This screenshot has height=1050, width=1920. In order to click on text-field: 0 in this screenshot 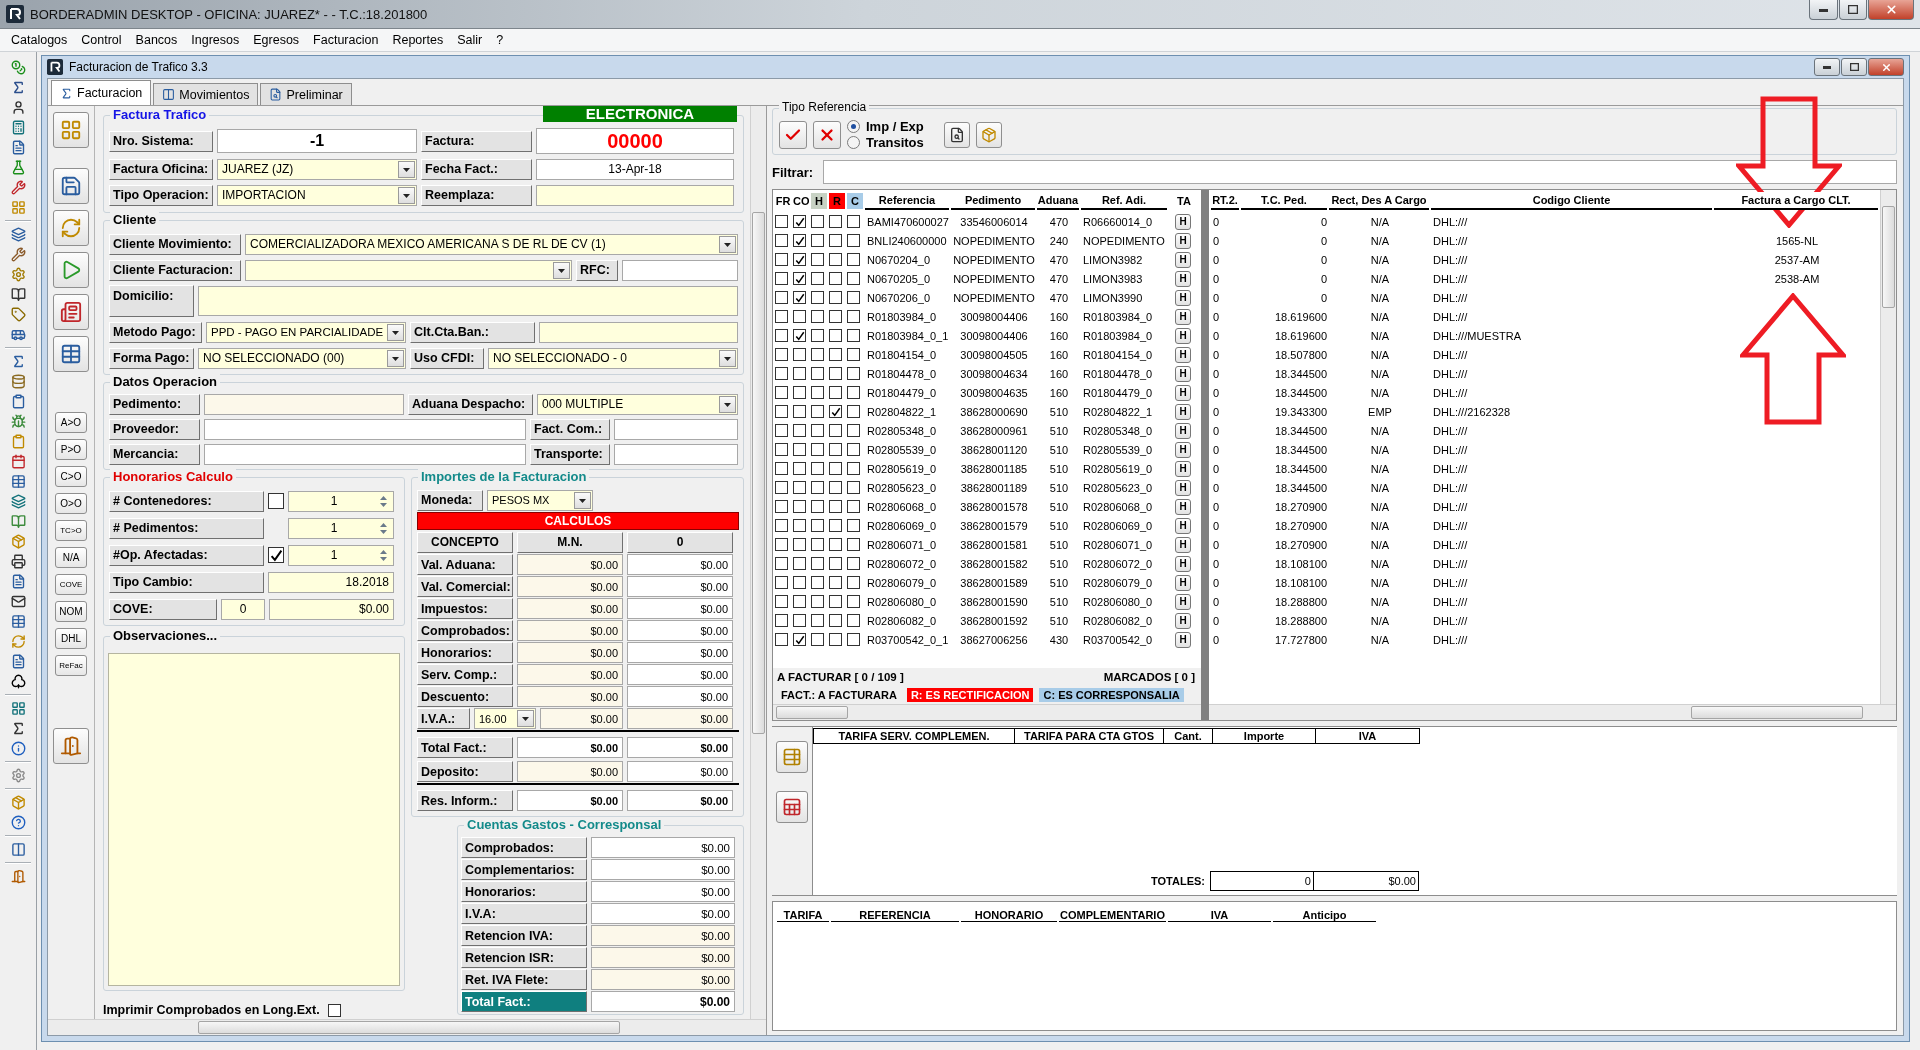, I will do `click(243, 609)`.